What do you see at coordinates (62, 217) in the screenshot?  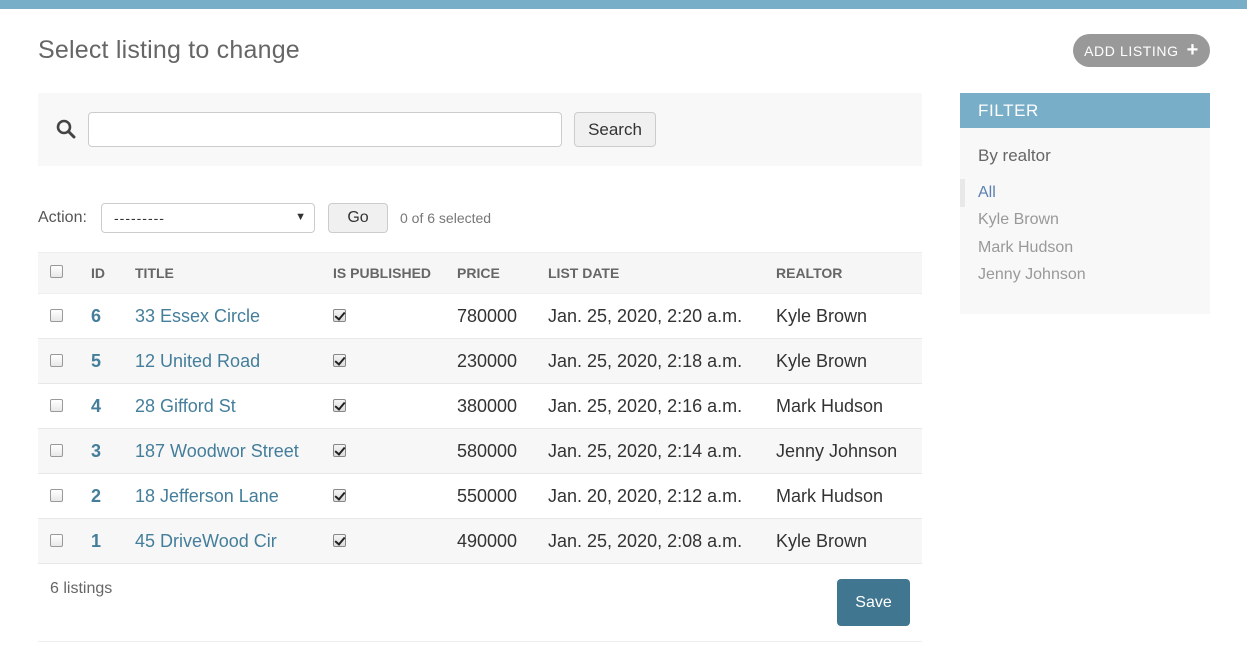 I see `action-label: Action:` at bounding box center [62, 217].